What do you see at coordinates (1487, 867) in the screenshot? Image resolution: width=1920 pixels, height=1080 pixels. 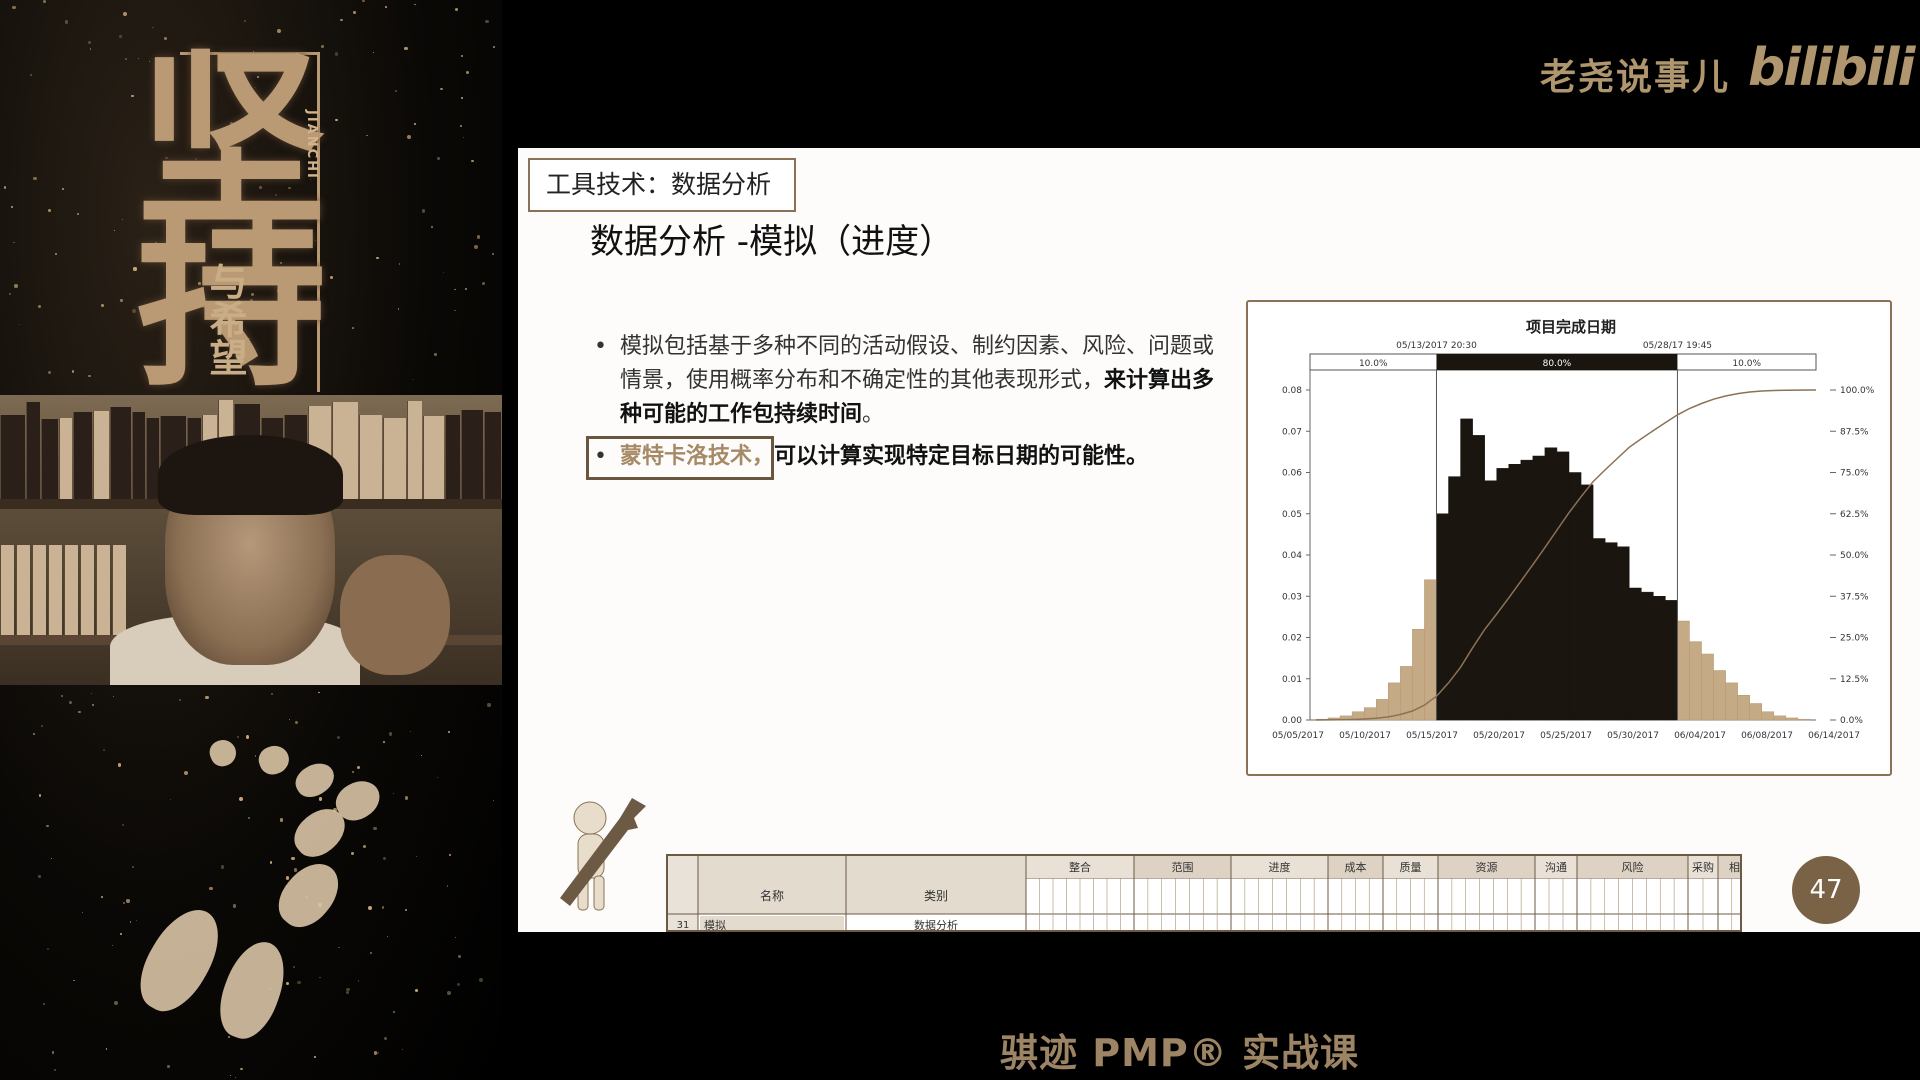 I see `group-header: 资源` at bounding box center [1487, 867].